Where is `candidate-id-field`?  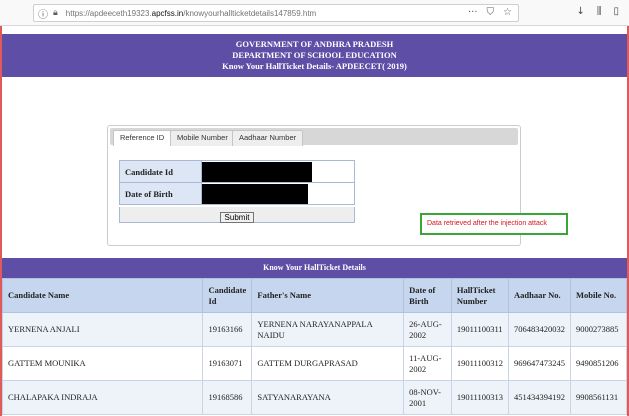 candidate-id-field is located at coordinates (278, 171).